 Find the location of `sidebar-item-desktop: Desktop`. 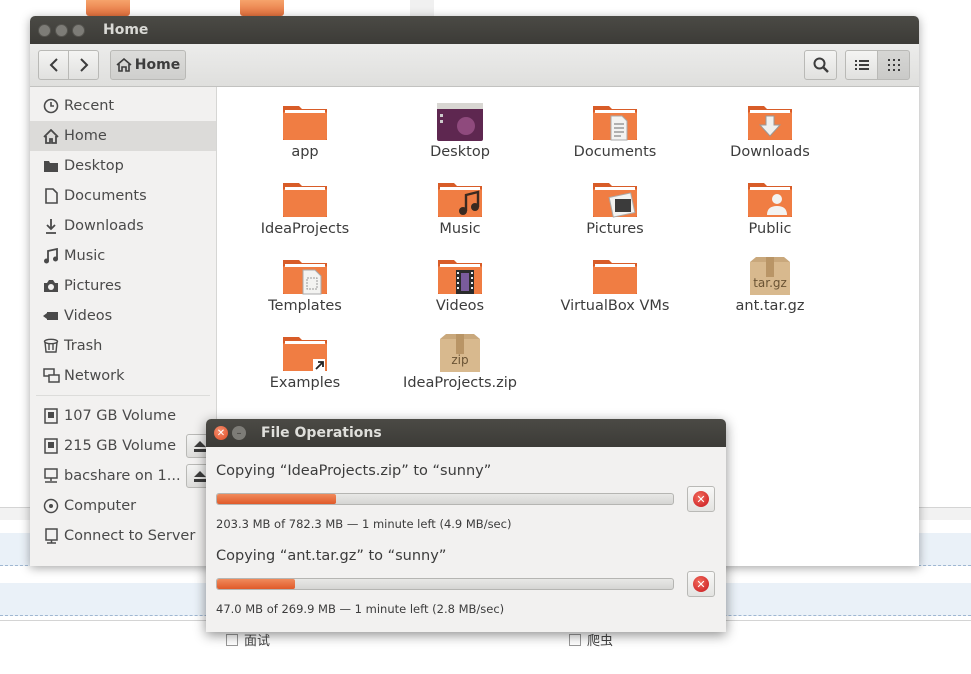

sidebar-item-desktop: Desktop is located at coordinates (123, 166).